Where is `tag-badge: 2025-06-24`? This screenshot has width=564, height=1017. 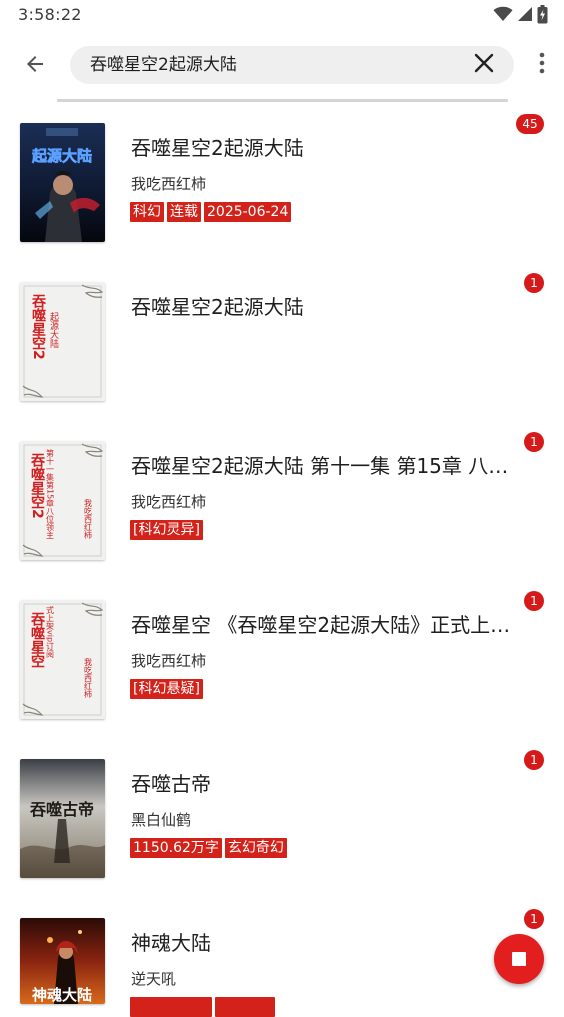 tag-badge: 2025-06-24 is located at coordinates (248, 212).